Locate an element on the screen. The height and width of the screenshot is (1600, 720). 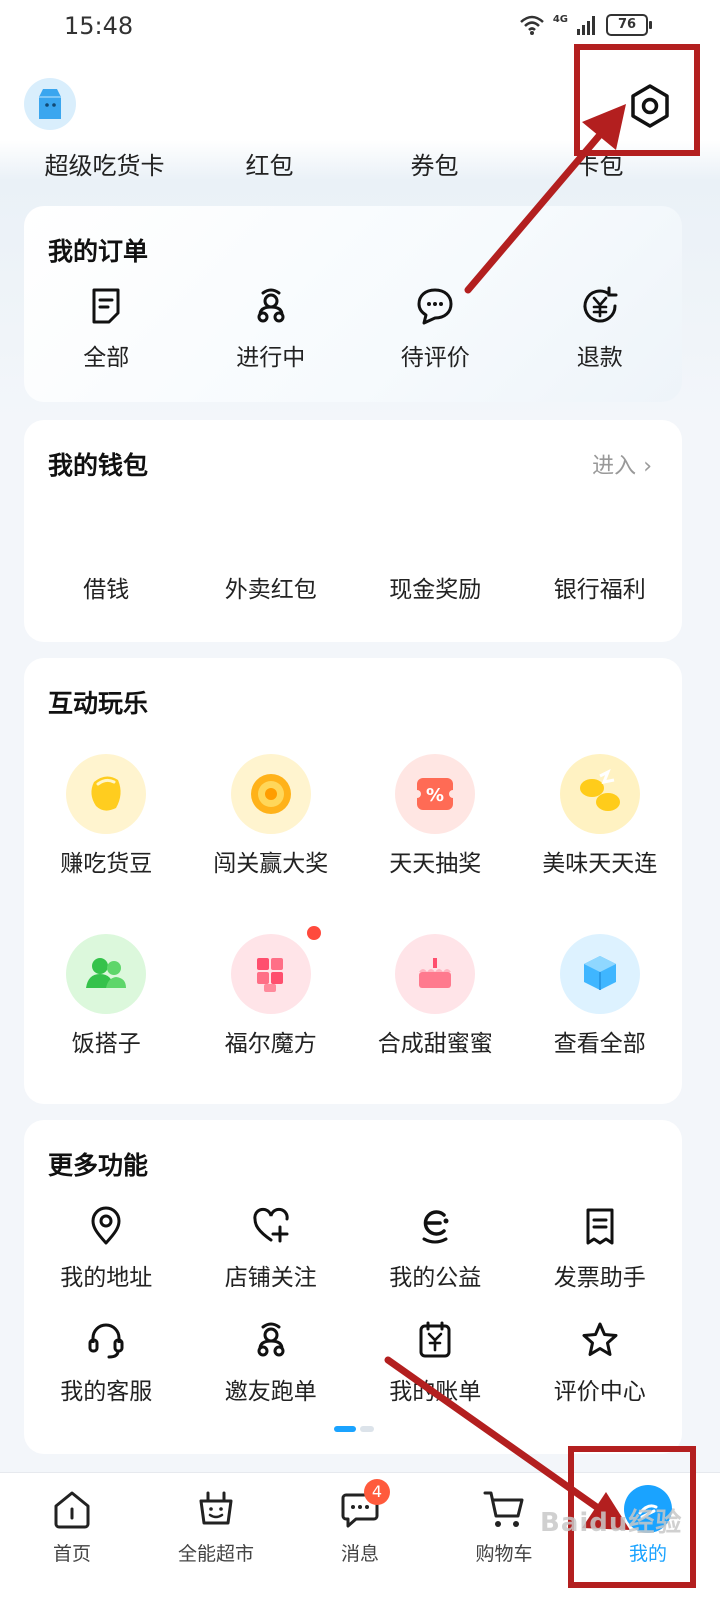
more-row-2: 我的客服 邀友跑单 我的账单 评价中心 is located at coordinates (353, 1362).